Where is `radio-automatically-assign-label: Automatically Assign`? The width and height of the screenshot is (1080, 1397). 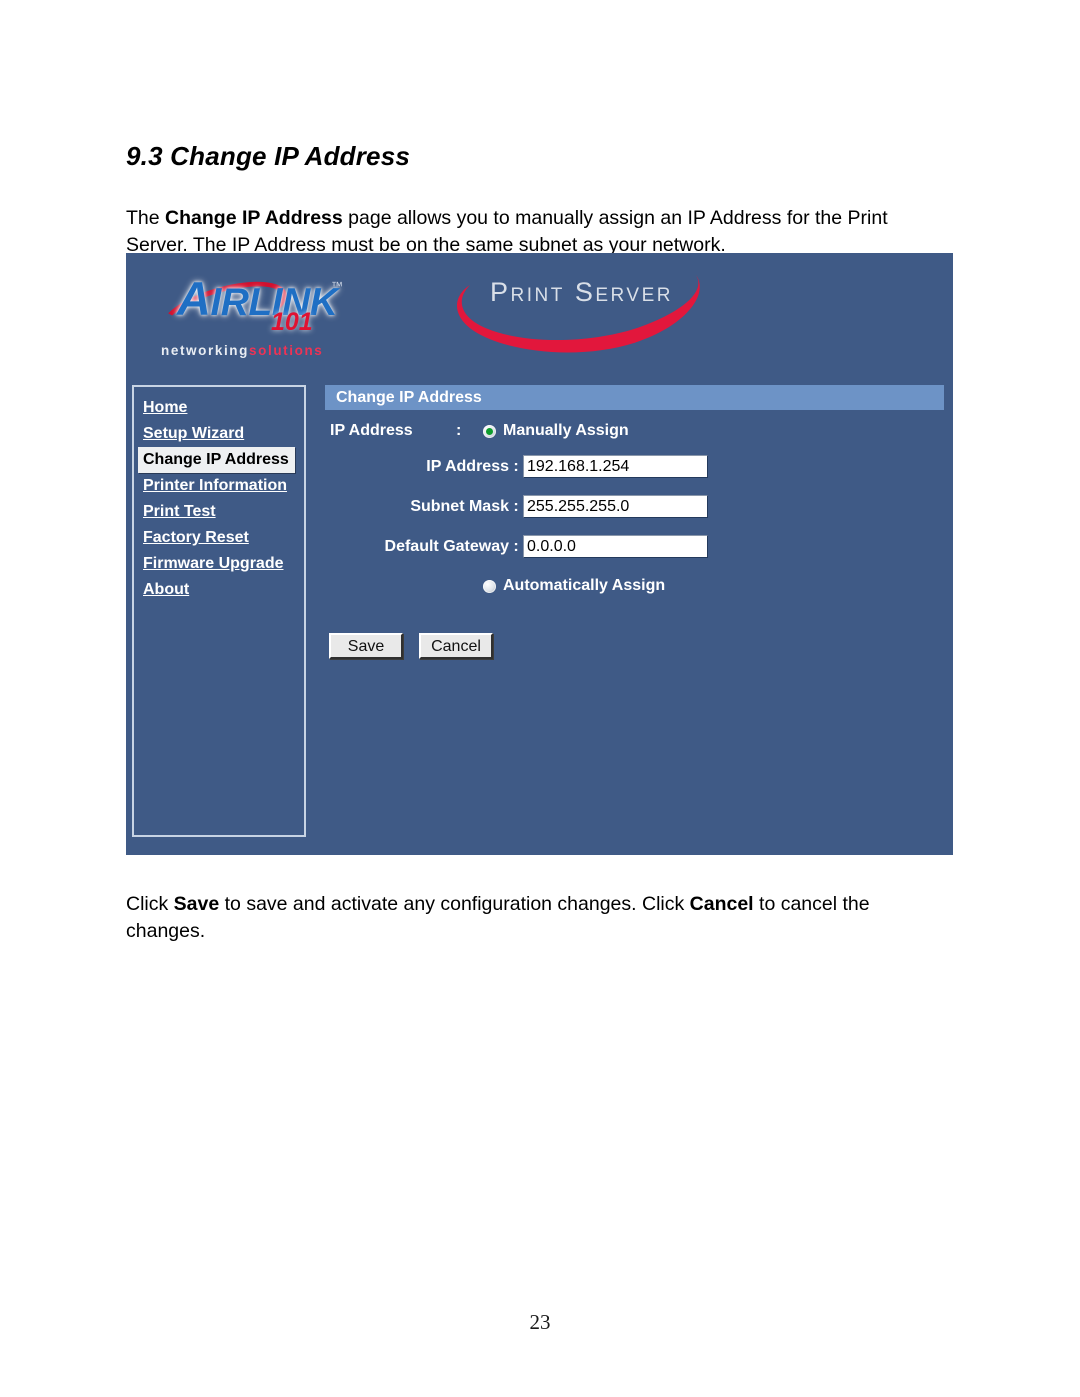 radio-automatically-assign-label: Automatically Assign is located at coordinates (584, 585).